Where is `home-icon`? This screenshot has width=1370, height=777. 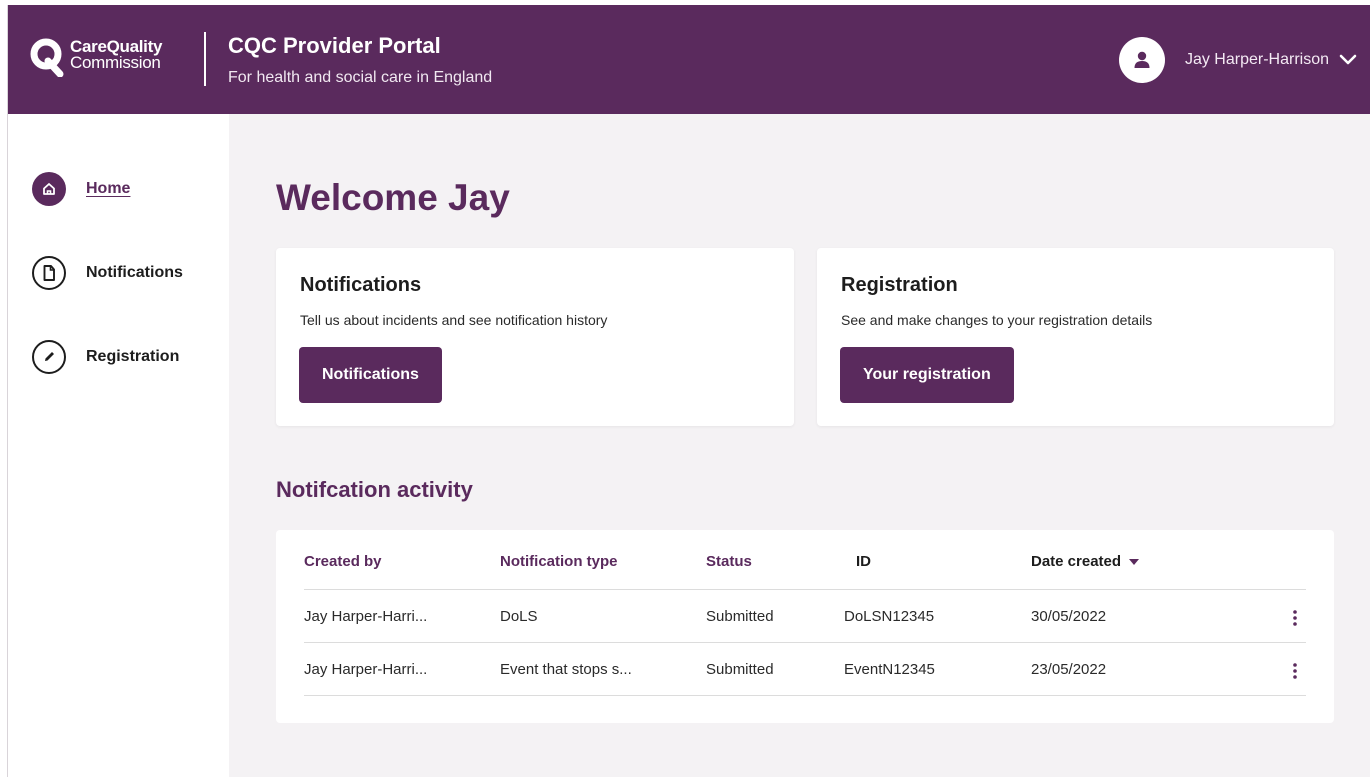
home-icon is located at coordinates (49, 189).